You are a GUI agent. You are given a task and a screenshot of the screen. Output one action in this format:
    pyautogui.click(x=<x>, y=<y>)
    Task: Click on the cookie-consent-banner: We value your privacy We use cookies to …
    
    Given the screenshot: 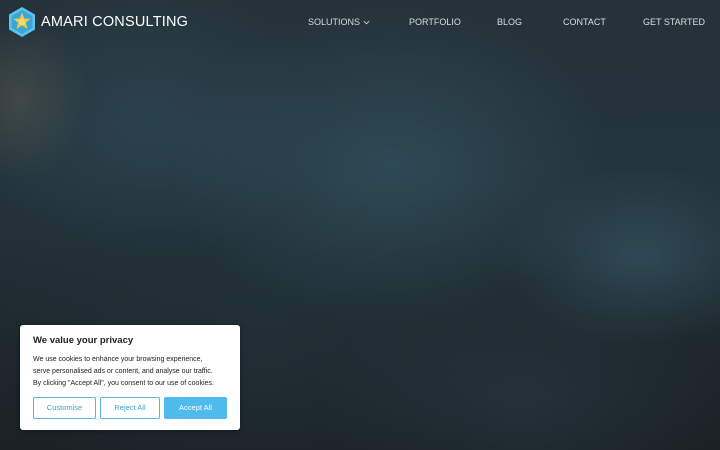 What is the action you would take?
    pyautogui.click(x=130, y=377)
    